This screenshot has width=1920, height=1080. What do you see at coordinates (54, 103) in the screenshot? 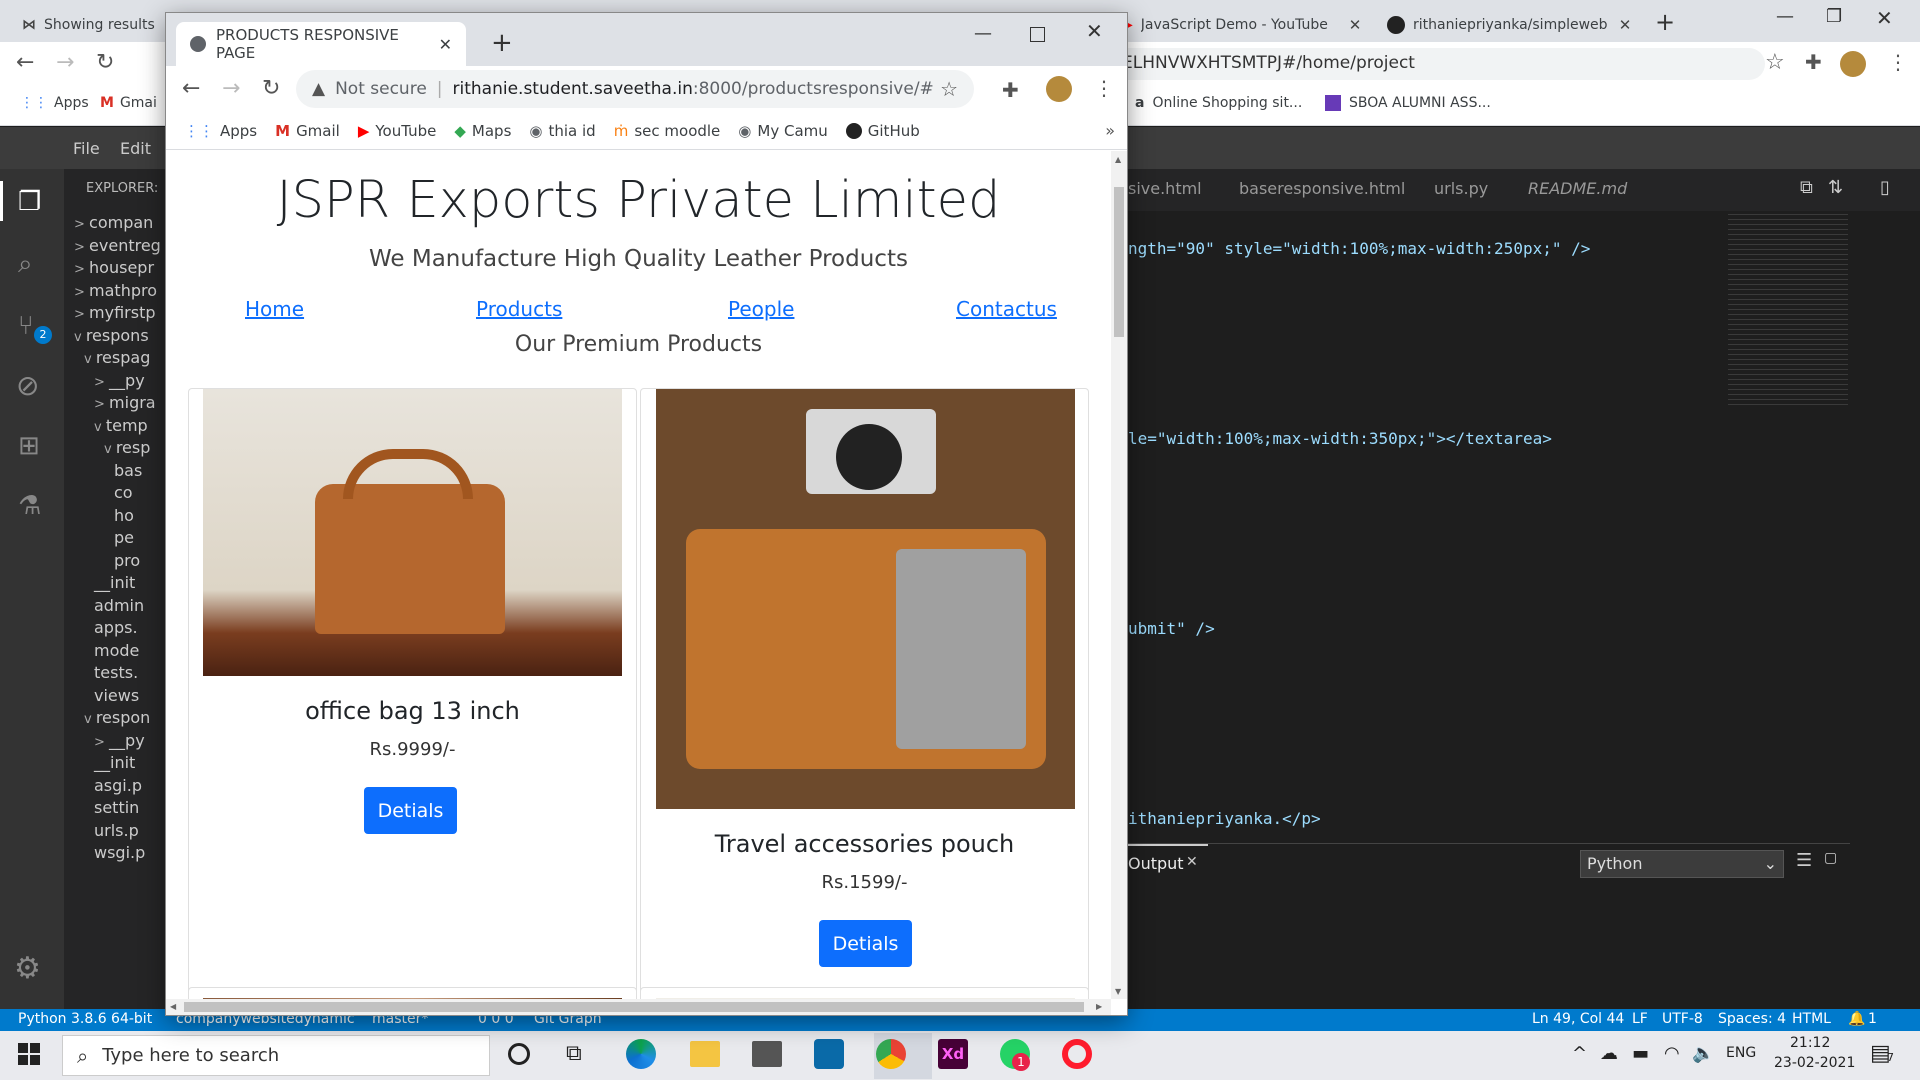
I see `bookmark-apps: ⋮⋮ Apps` at bounding box center [54, 103].